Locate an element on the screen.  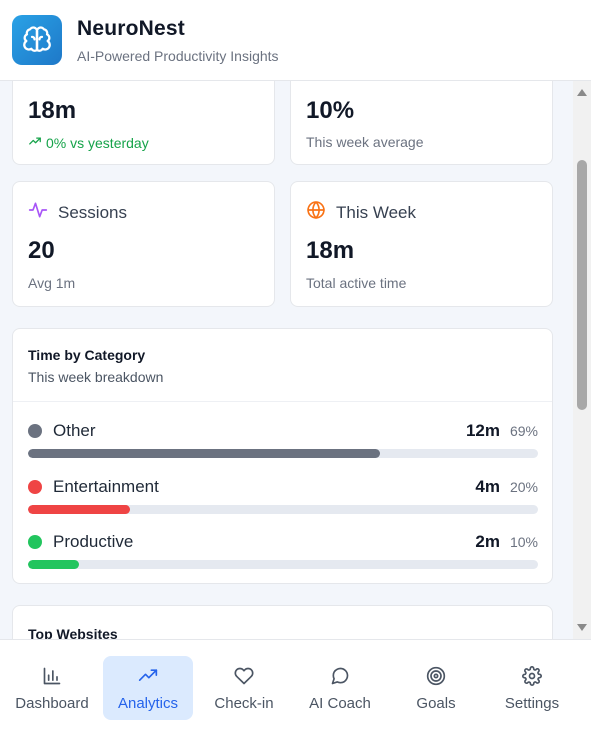
category-time: 12m is located at coordinates (482, 430).